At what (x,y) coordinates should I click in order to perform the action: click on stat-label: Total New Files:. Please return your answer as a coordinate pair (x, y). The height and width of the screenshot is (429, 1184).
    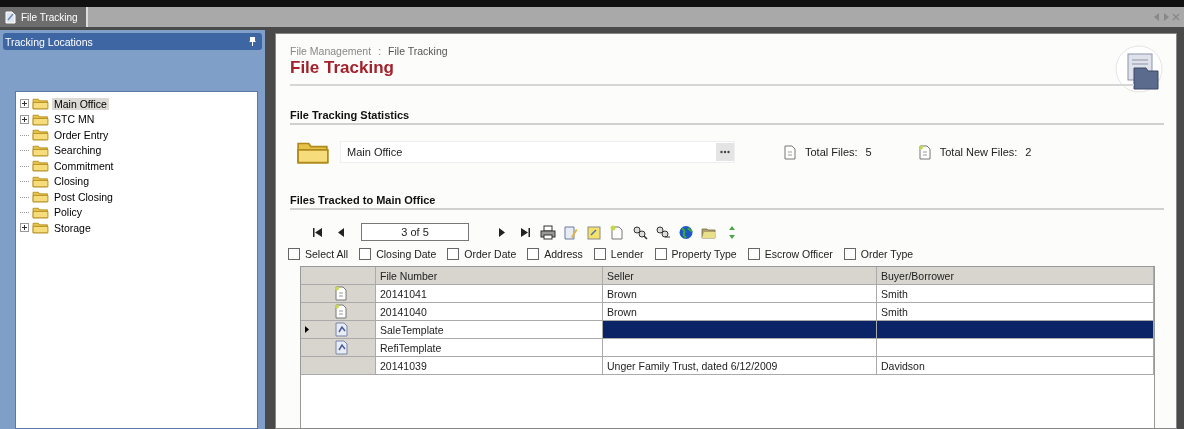
    Looking at the image, I should click on (978, 152).